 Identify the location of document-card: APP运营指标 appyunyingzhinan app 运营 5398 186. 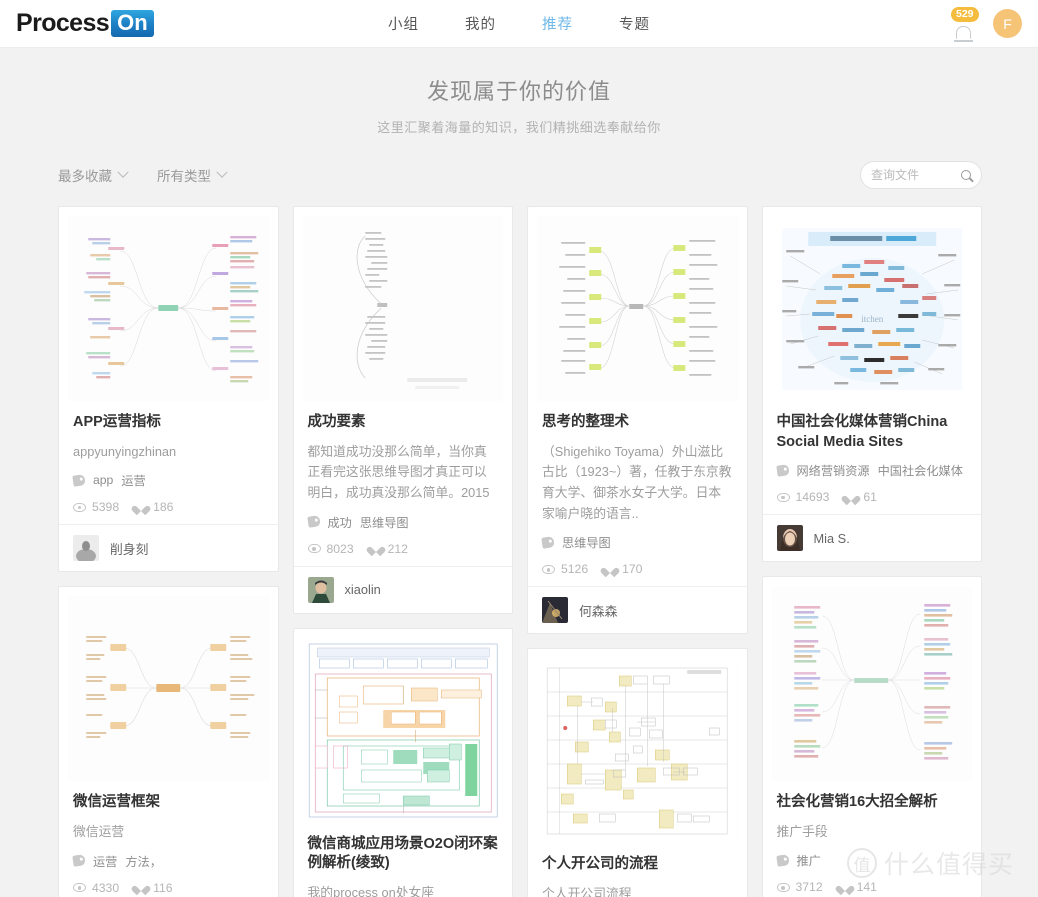
(168, 389).